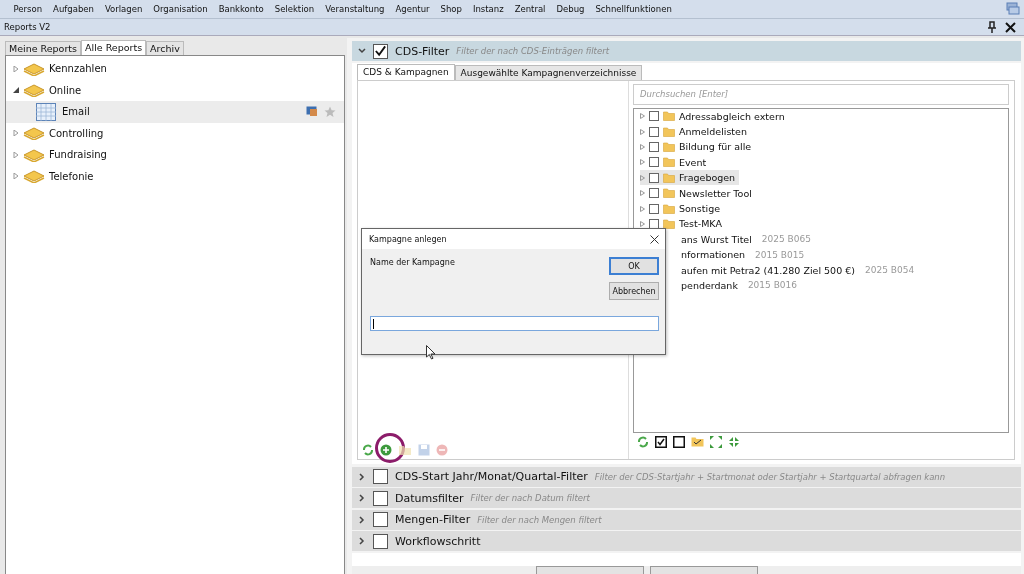 This screenshot has height=574, width=1024. Describe the element at coordinates (714, 255) in the screenshot. I see `tree-item: nformationen` at that location.